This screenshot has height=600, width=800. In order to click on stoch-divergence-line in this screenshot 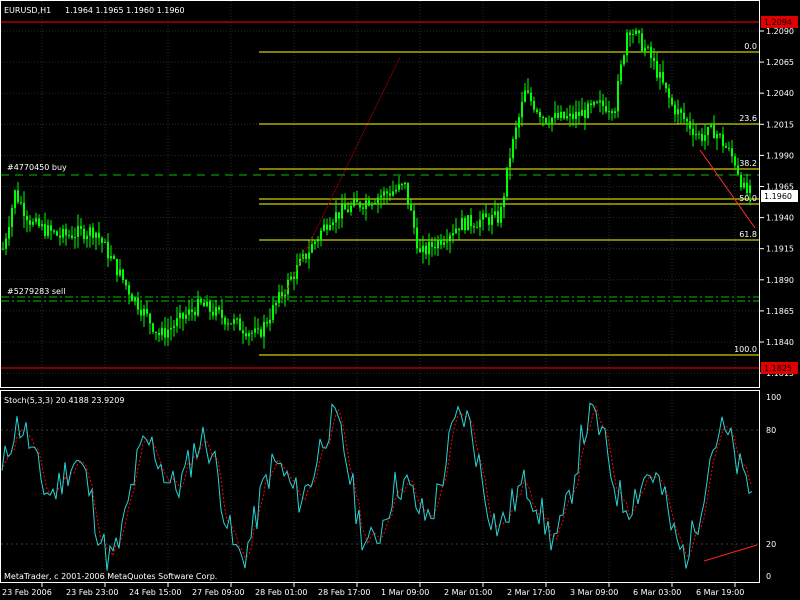, I will do `click(730, 553)`.